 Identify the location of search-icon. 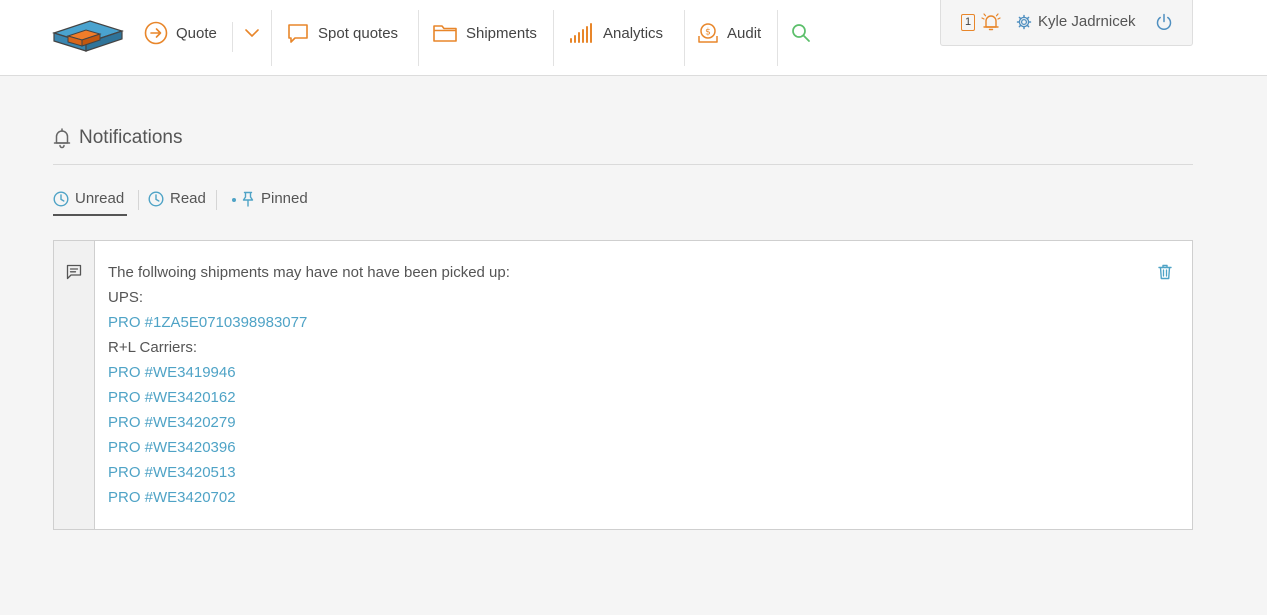
(801, 33).